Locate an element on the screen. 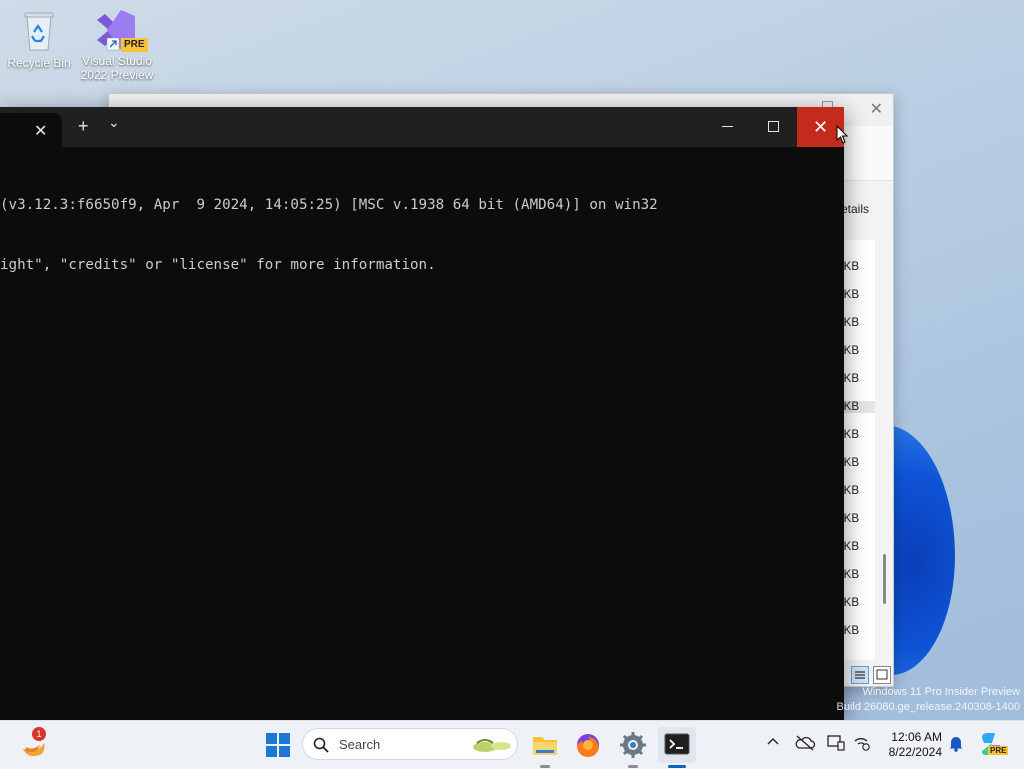  desktop-icon-label: Visual Studio 2022 Preview is located at coordinates (117, 68).